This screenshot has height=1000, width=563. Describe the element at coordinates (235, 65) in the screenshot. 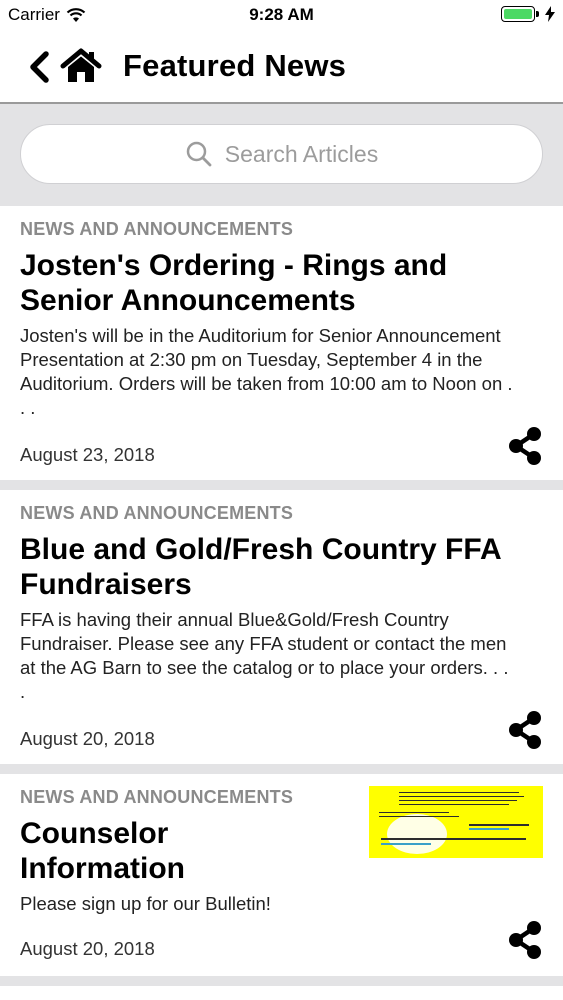

I see `page-title: Featured News` at that location.